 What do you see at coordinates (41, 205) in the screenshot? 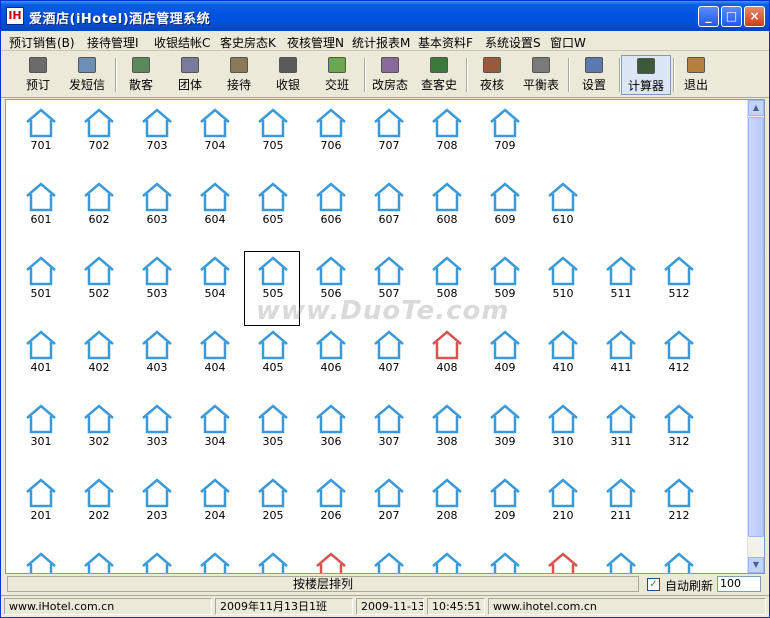
I see `room-601: 601` at bounding box center [41, 205].